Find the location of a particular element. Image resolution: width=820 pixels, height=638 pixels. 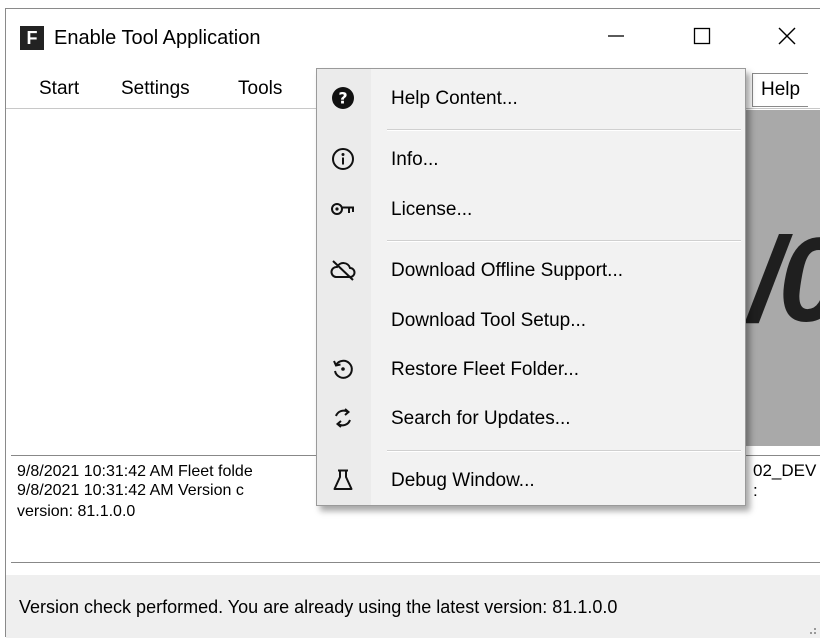

maximize-button is located at coordinates (702, 36).